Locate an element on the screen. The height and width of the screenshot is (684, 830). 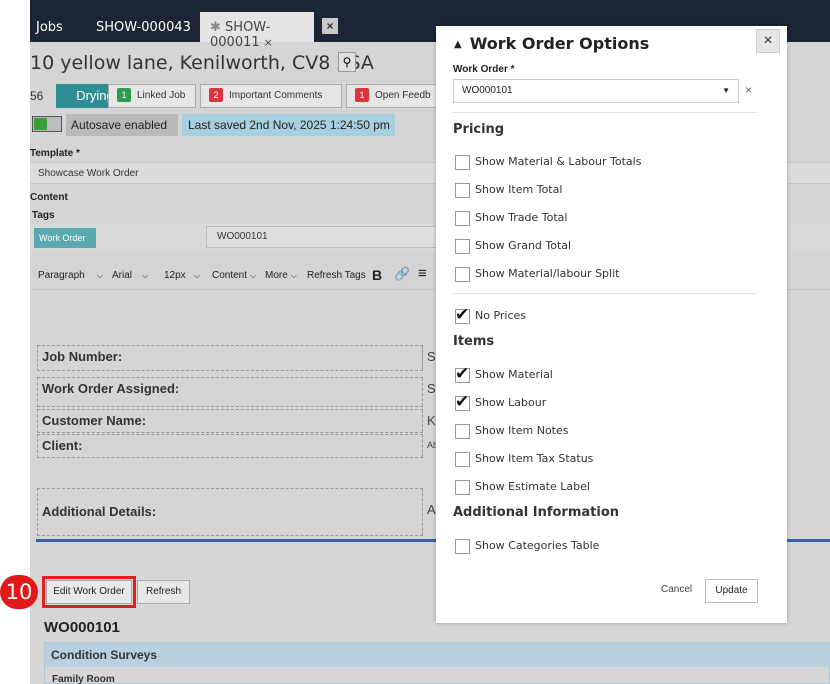
dropdown-label: Content is located at coordinates (230, 275).